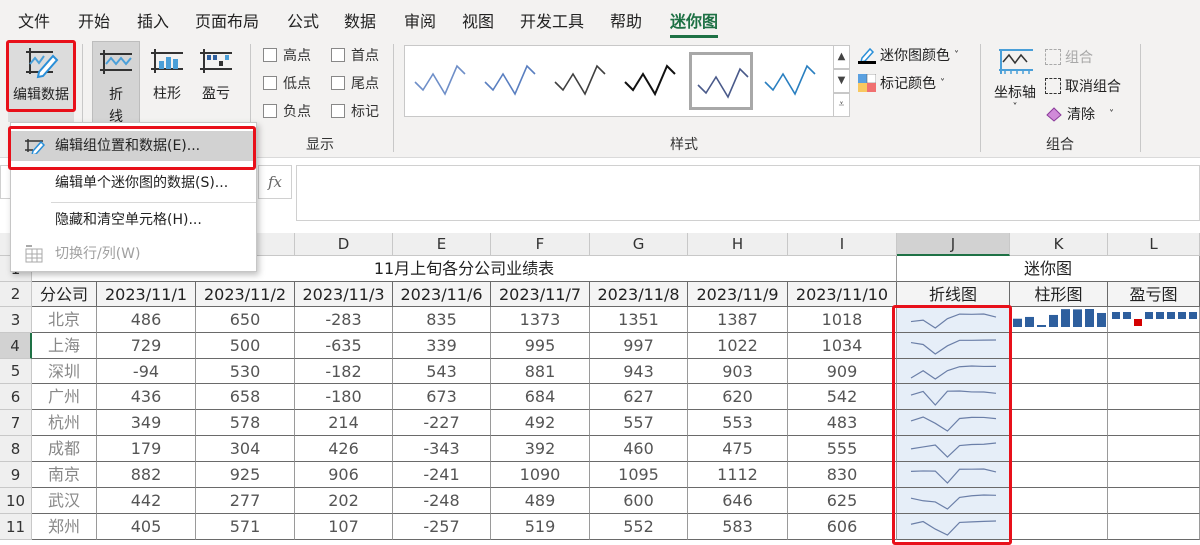 This screenshot has width=1200, height=545. I want to click on branch-name: 郑州, so click(64, 527).